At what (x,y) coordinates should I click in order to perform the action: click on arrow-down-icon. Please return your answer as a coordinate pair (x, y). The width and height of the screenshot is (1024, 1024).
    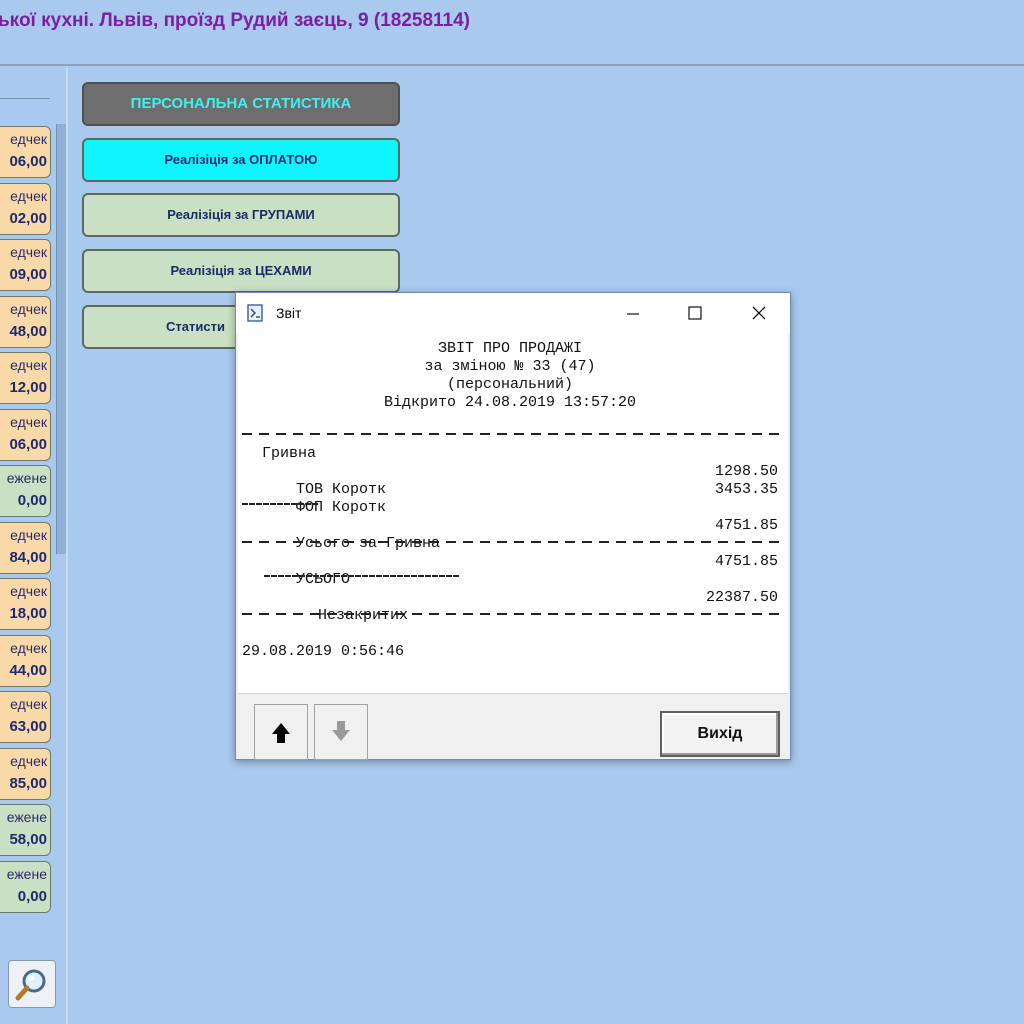
    Looking at the image, I should click on (341, 731).